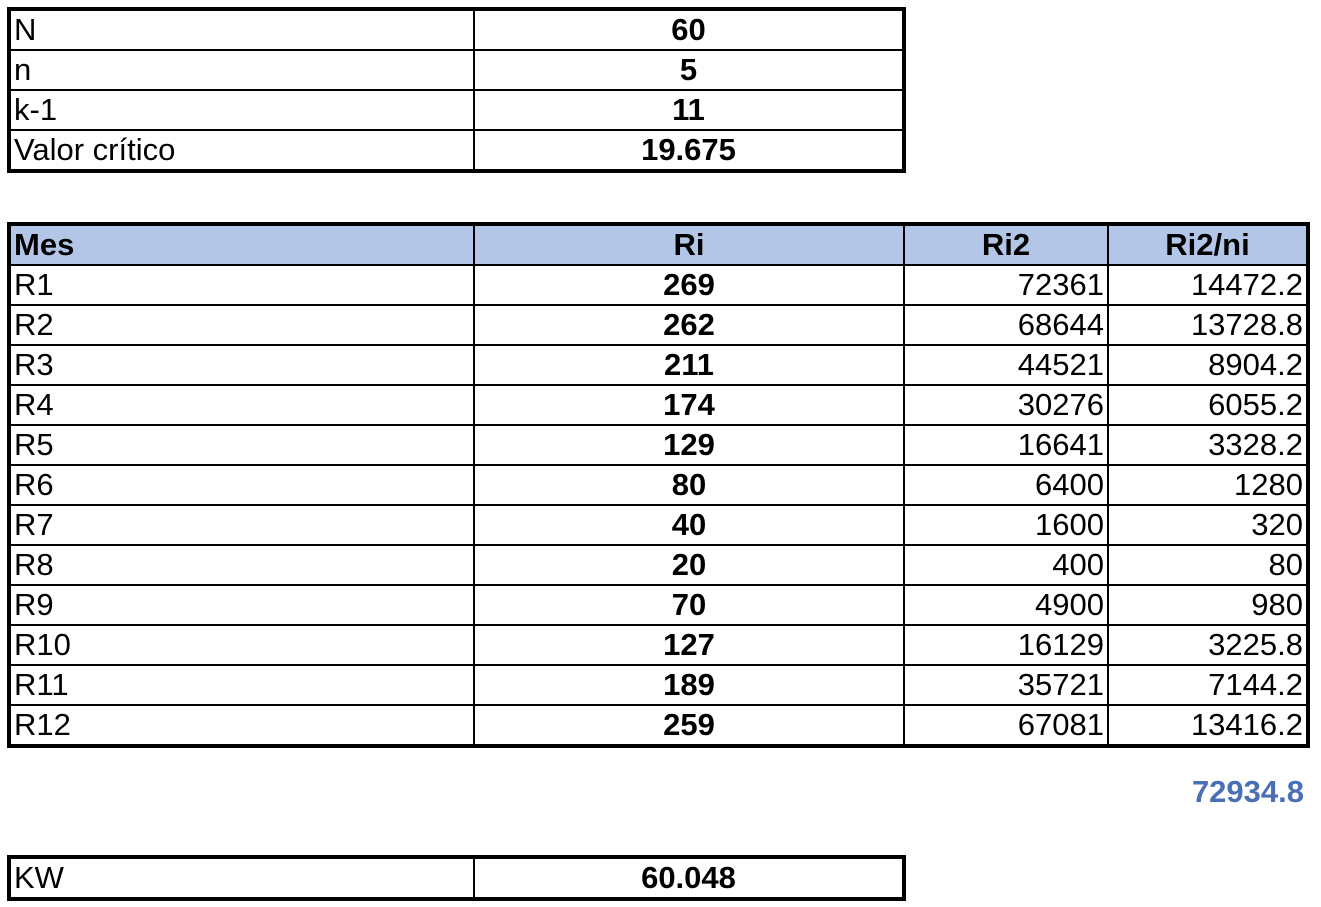 The width and height of the screenshot is (1321, 907). Describe the element at coordinates (689, 150) in the screenshot. I see `param-value: 19.675` at that location.